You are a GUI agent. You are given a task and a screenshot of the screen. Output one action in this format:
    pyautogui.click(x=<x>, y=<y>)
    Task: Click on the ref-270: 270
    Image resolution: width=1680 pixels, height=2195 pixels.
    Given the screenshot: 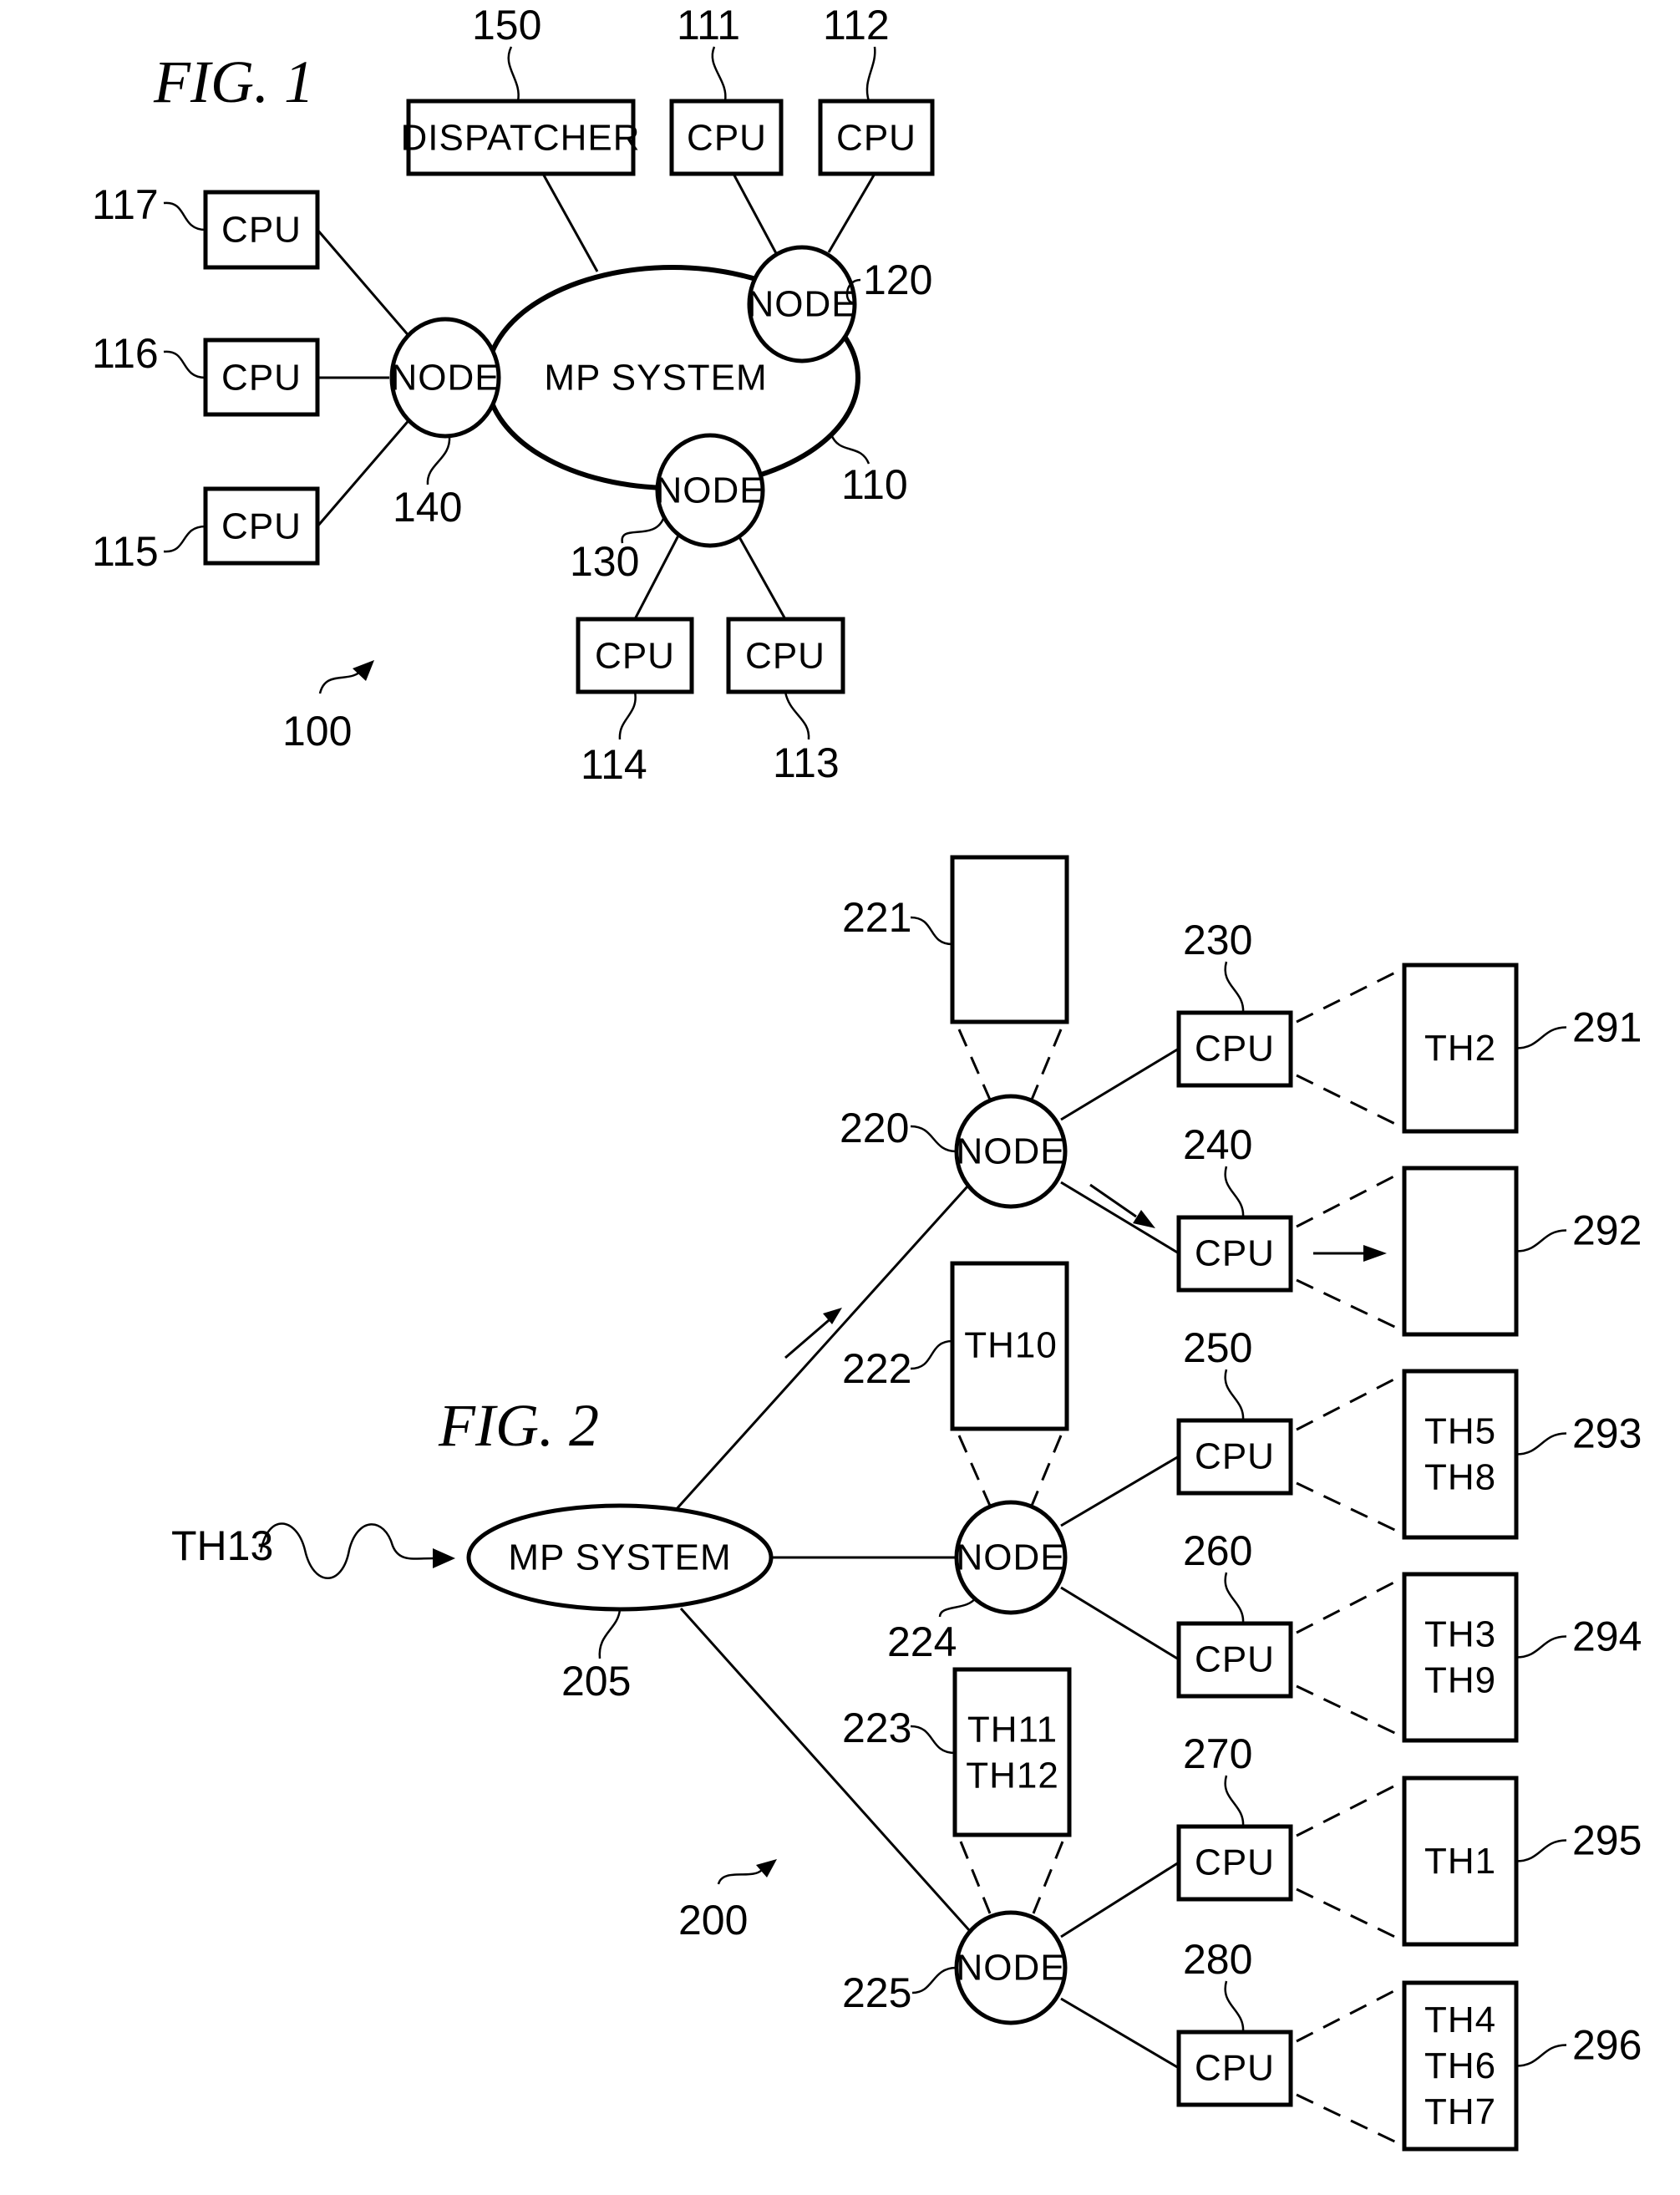 What is the action you would take?
    pyautogui.click(x=1217, y=1753)
    